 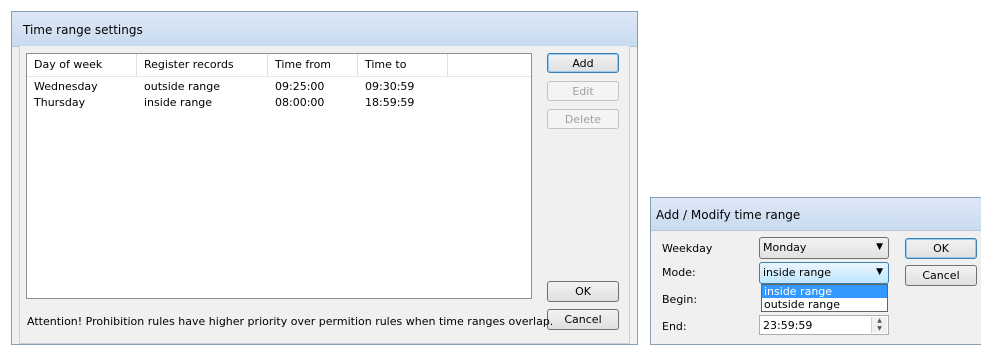 What do you see at coordinates (680, 299) in the screenshot?
I see `begin-label: Begin:` at bounding box center [680, 299].